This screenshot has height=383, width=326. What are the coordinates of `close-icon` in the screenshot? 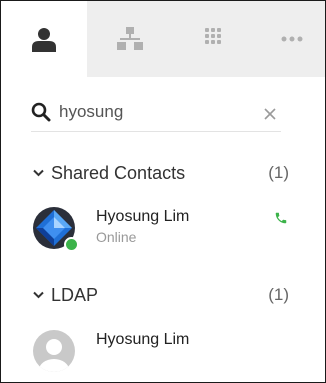 It's located at (270, 114).